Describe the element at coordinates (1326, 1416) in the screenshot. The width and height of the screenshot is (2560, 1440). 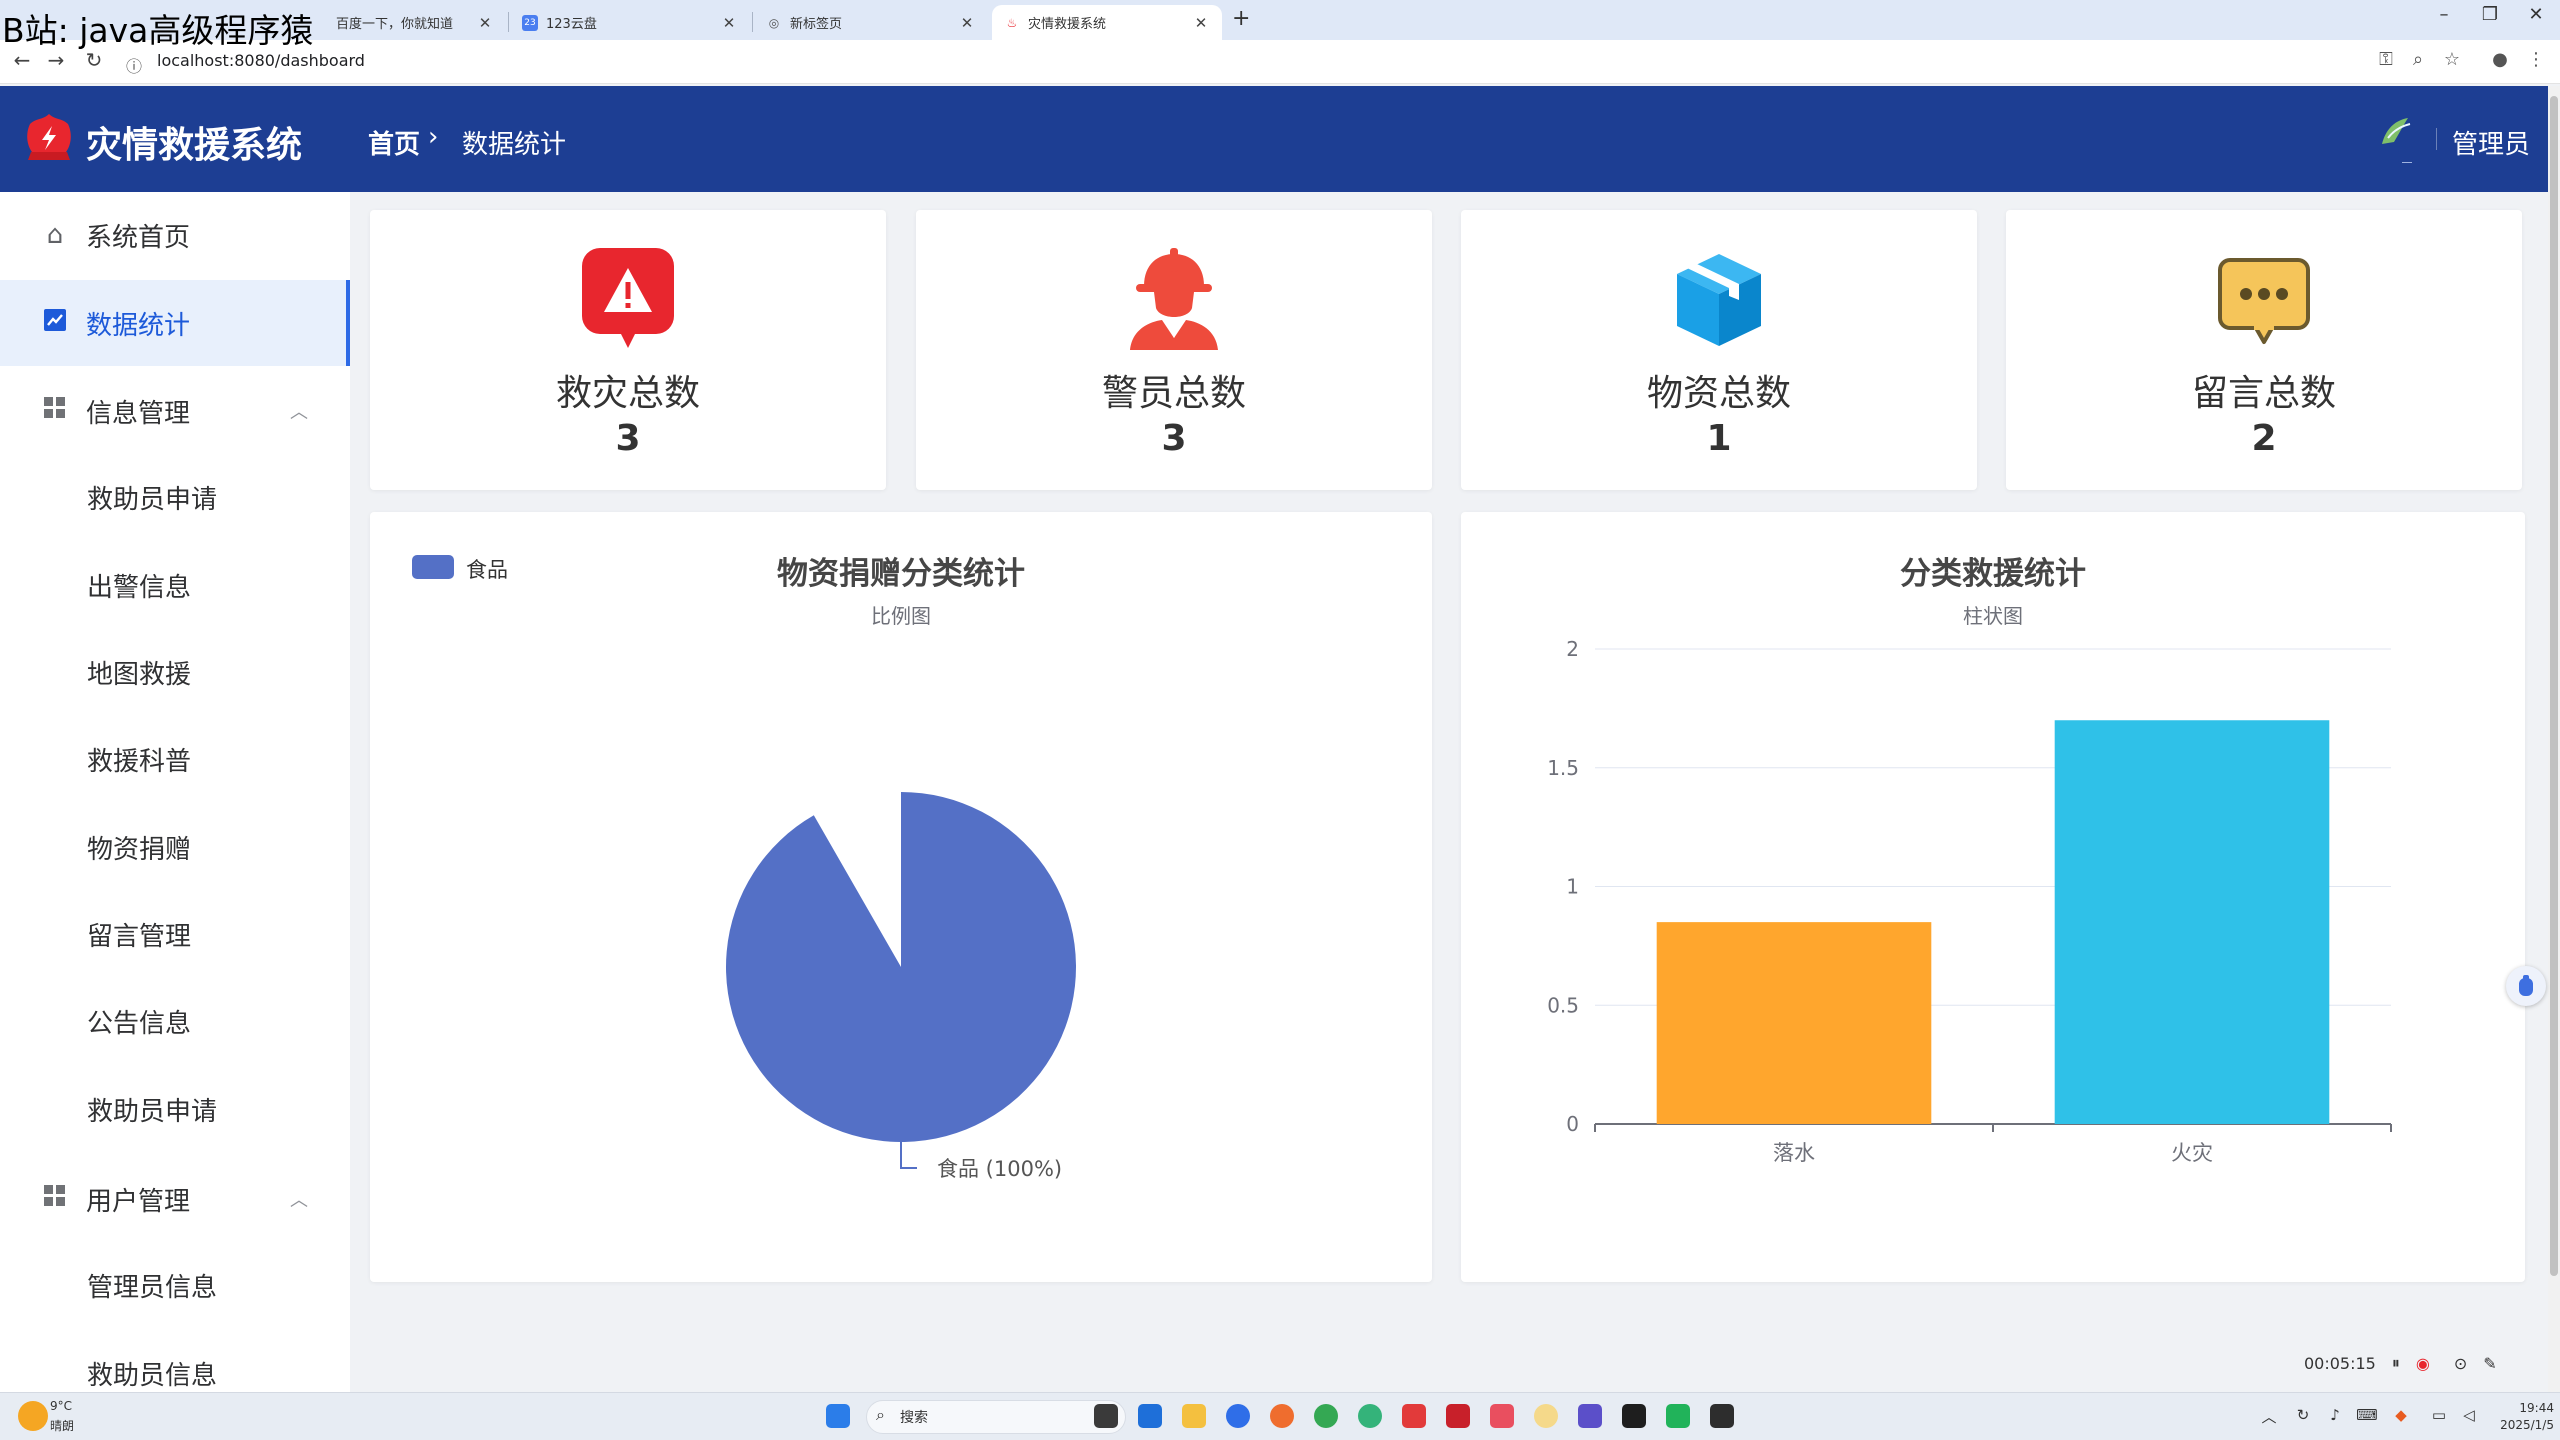
I see `chrome-icon` at that location.